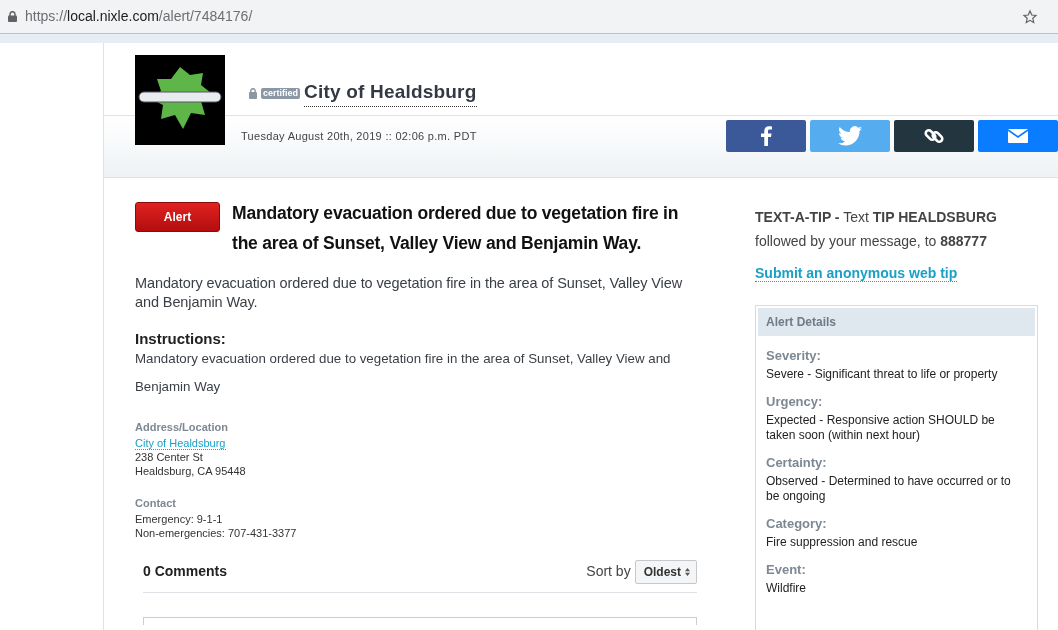 This screenshot has width=1058, height=630. I want to click on detail-label: Certainty:, so click(797, 463).